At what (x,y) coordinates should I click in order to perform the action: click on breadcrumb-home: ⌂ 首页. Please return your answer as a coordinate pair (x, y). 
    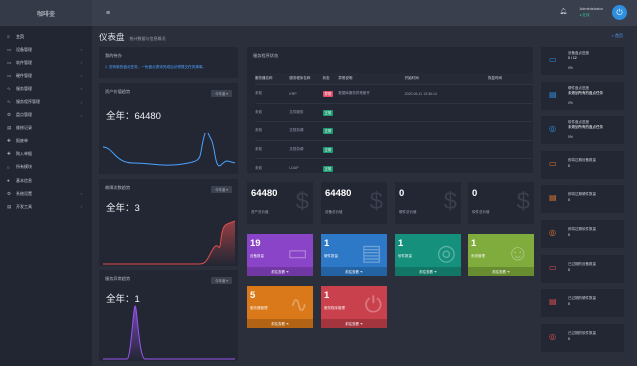
    Looking at the image, I should click on (617, 36).